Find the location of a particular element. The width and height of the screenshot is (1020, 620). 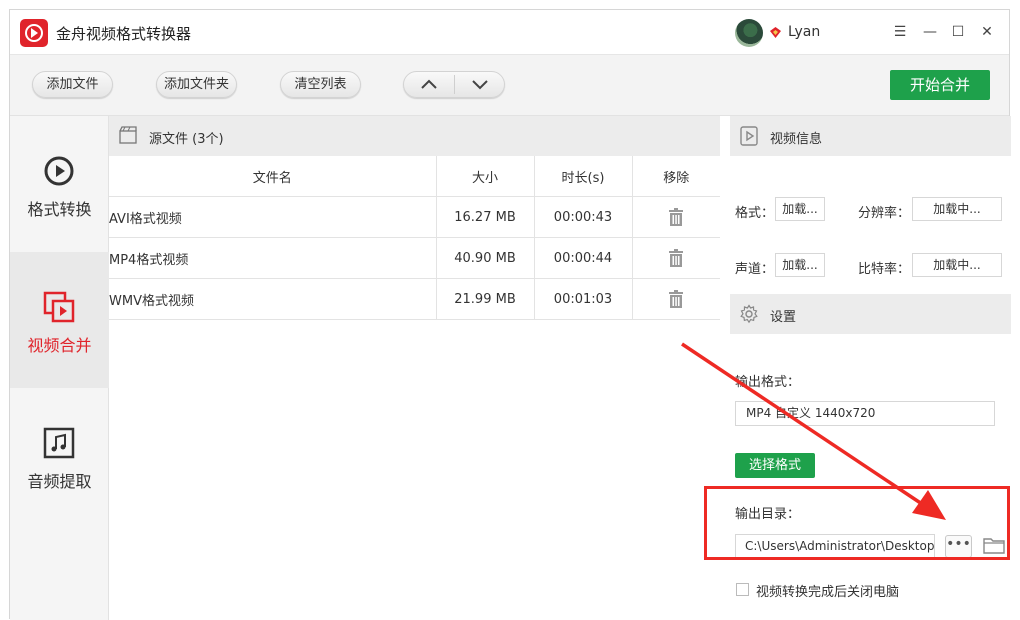

add-folder-button: 添加文件夹 is located at coordinates (196, 84).